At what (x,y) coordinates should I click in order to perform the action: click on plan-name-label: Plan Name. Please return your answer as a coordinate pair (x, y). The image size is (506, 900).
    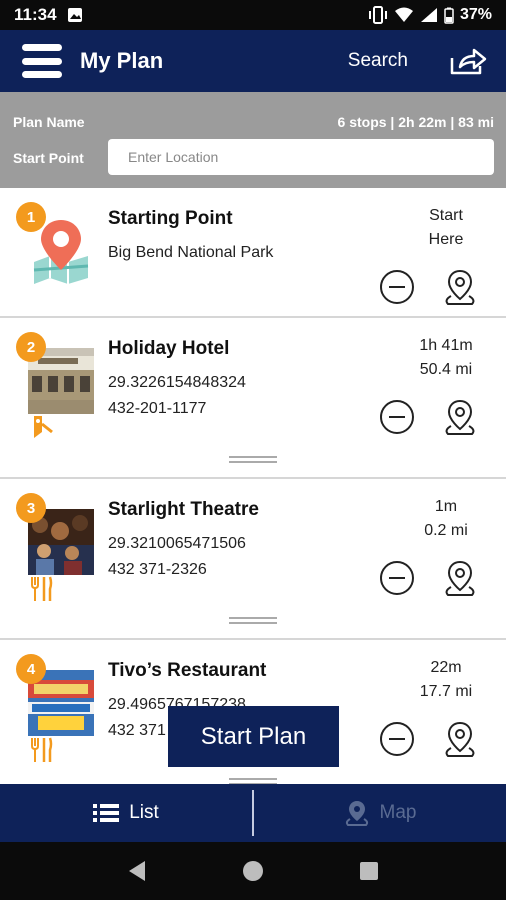
    Looking at the image, I should click on (49, 122).